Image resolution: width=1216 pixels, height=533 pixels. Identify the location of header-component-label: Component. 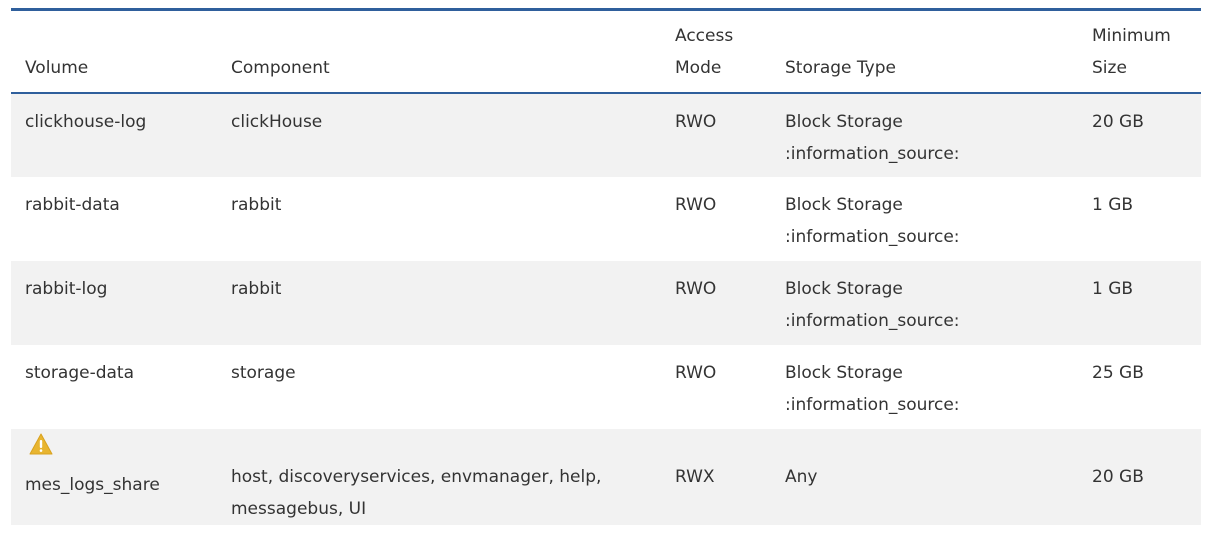
(280, 68).